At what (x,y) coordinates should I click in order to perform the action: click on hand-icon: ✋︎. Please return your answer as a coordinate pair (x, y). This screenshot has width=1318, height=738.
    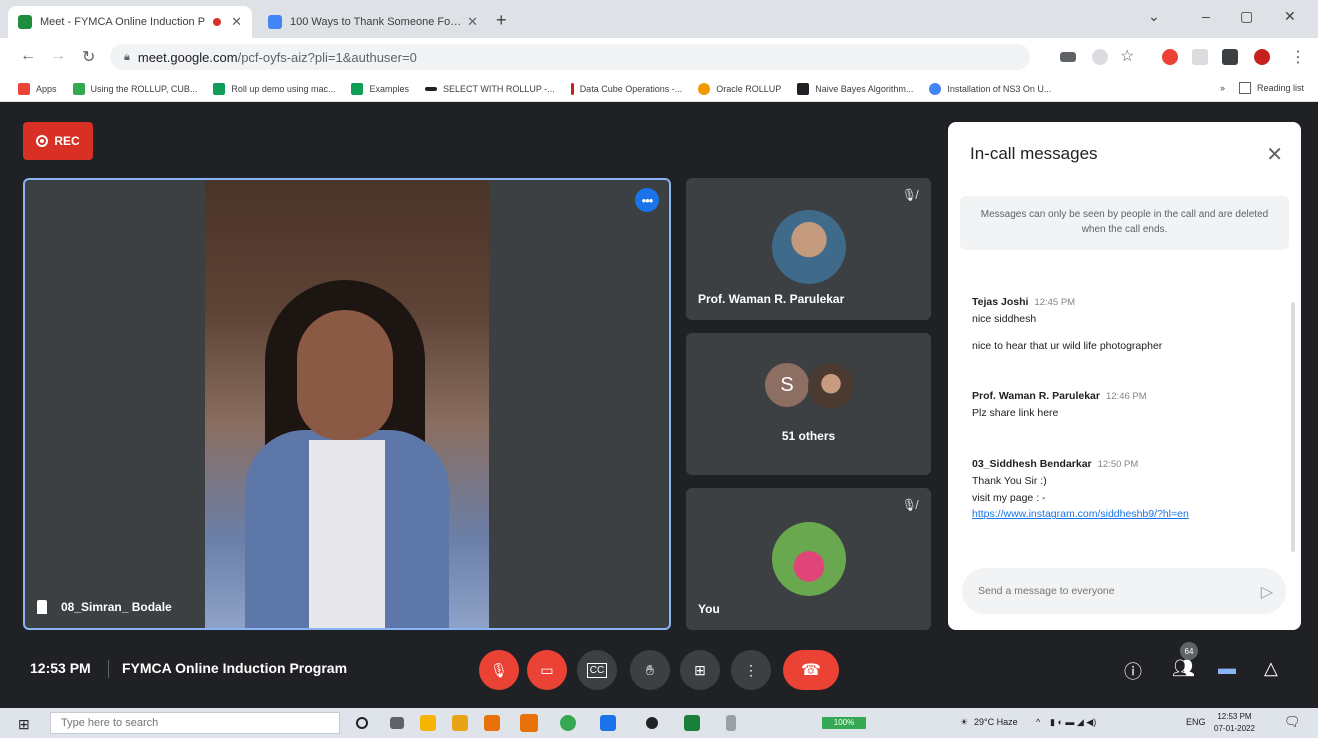
    Looking at the image, I should click on (650, 669).